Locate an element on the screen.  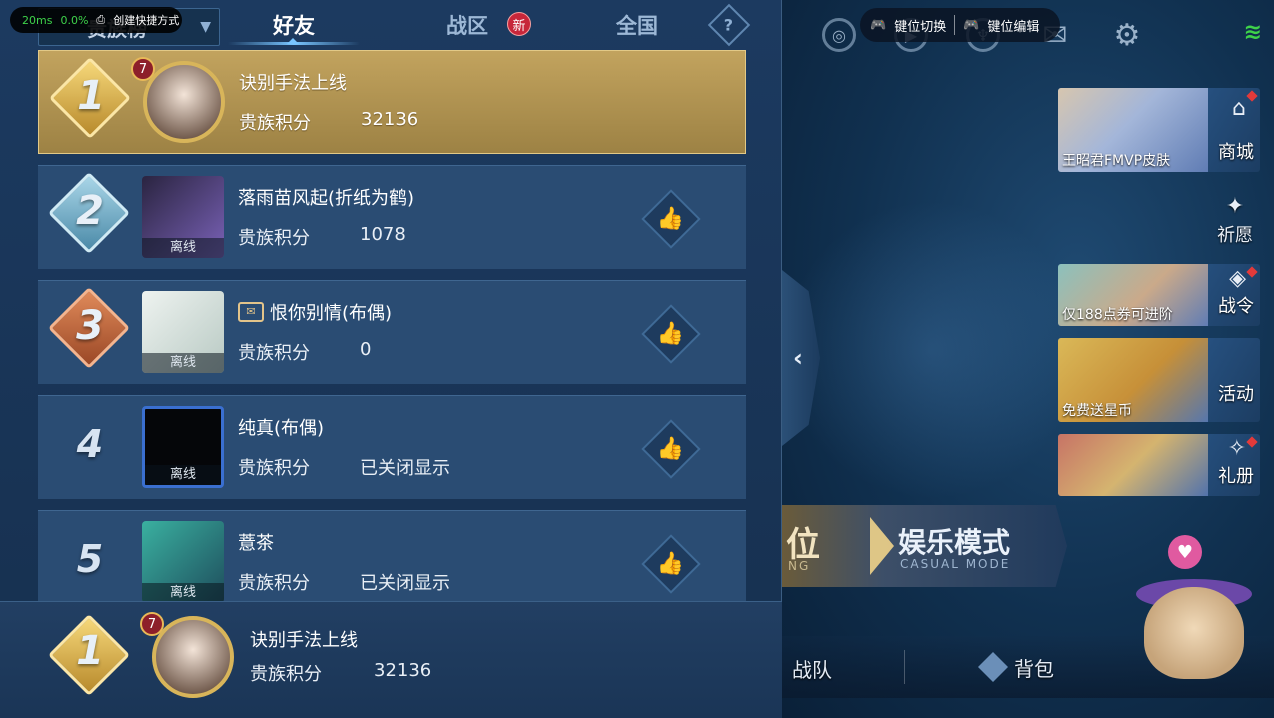
shop-card: ⌂ 王昭君FMVP皮肤 商城 is located at coordinates (1159, 130).